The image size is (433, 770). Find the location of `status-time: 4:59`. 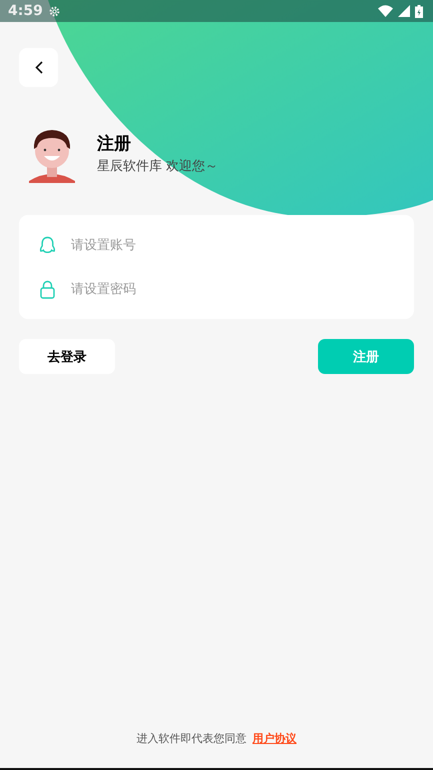

status-time: 4:59 is located at coordinates (25, 11).